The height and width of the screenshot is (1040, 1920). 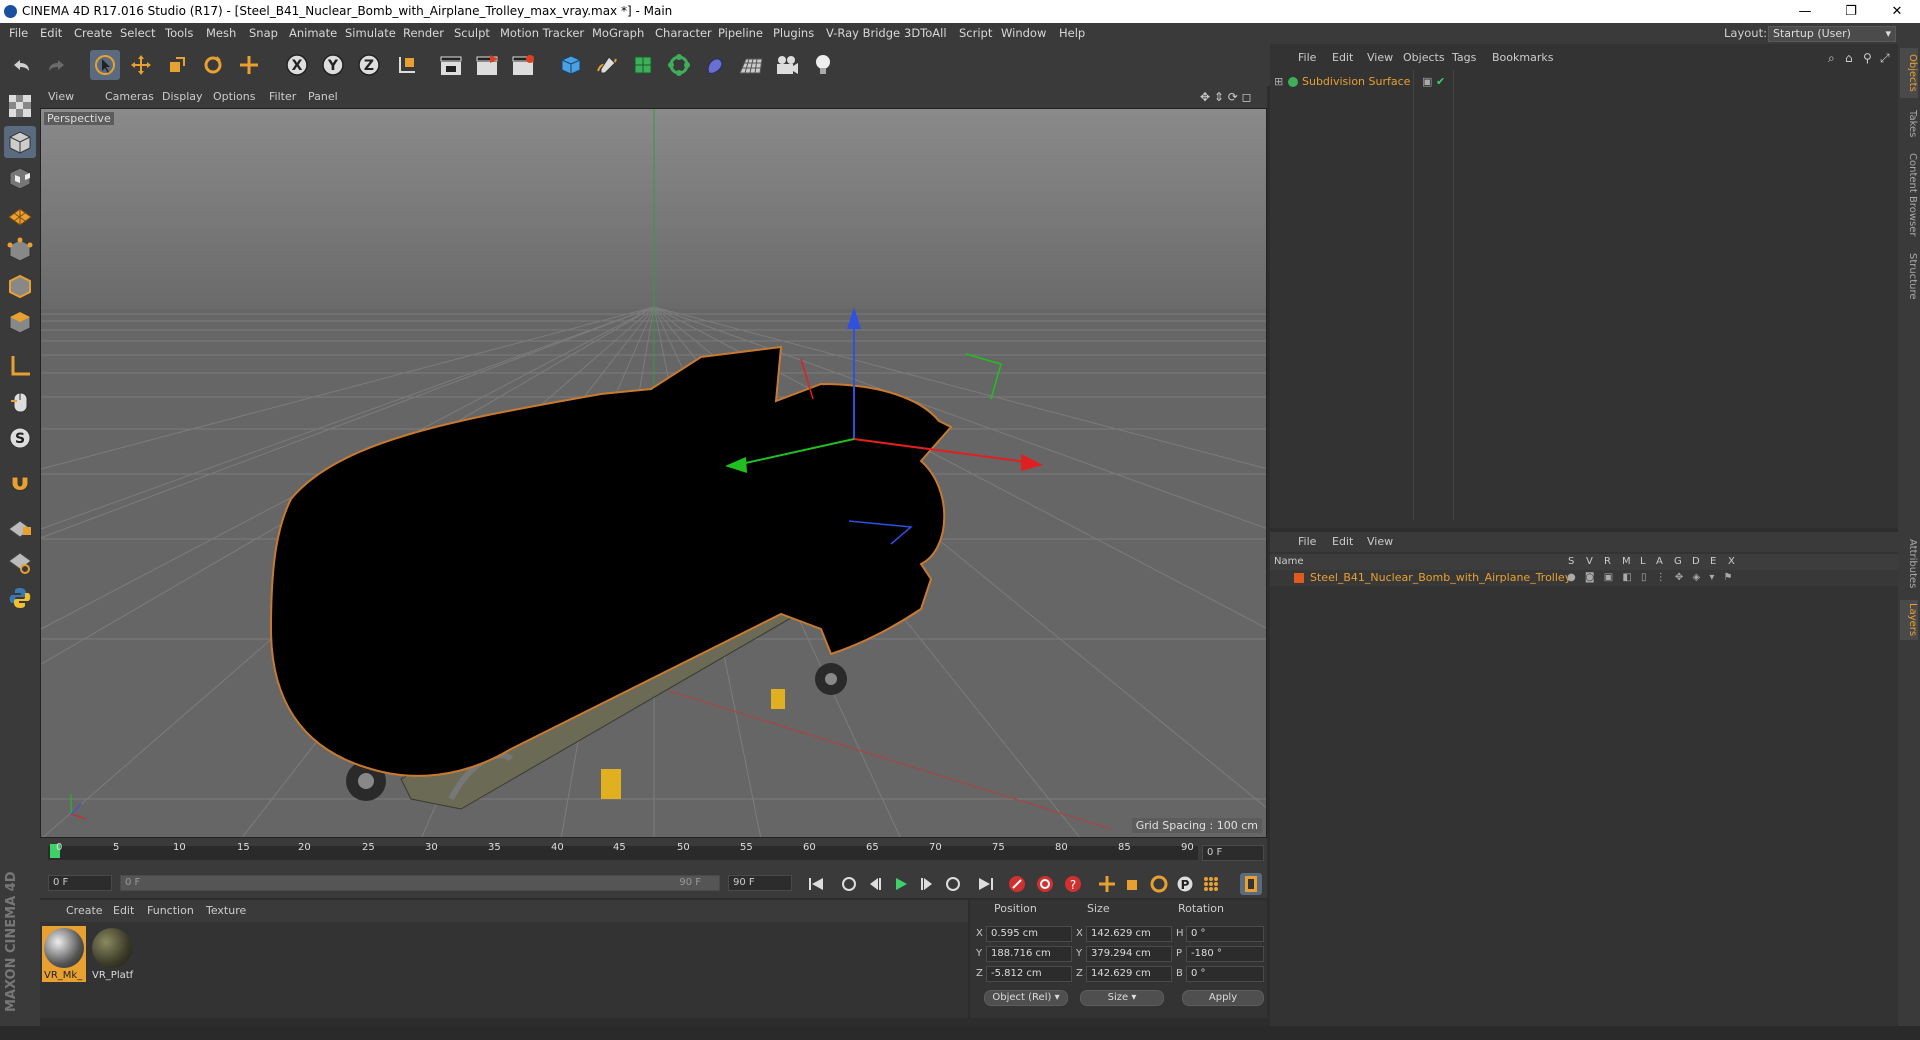 I want to click on make-editable-button, so click(x=20, y=106).